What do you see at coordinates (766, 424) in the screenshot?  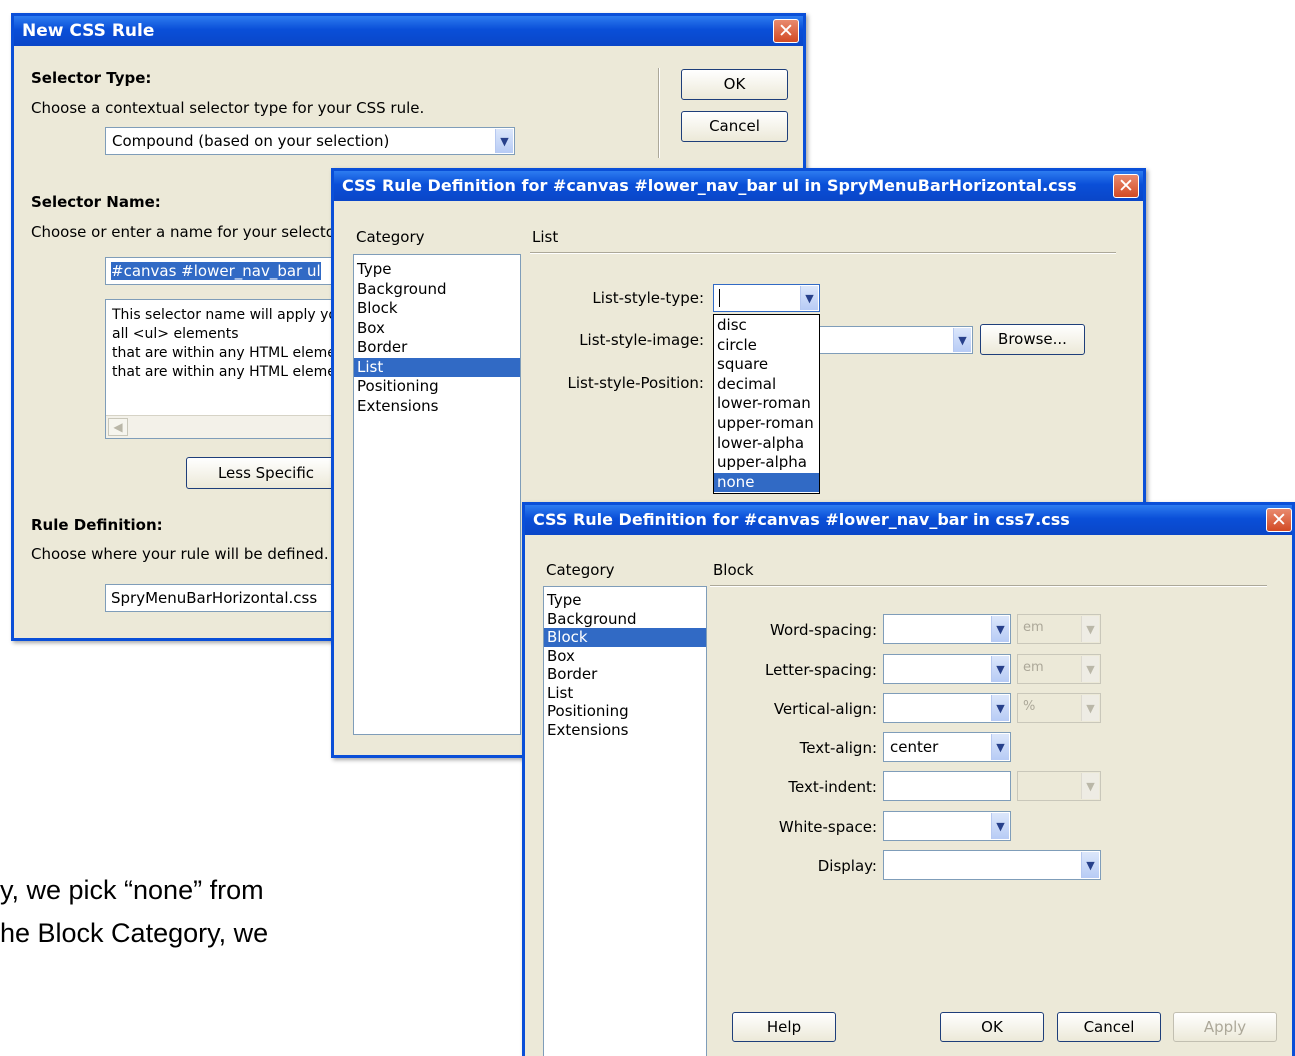 I see `dropdown-option: upper-roman` at bounding box center [766, 424].